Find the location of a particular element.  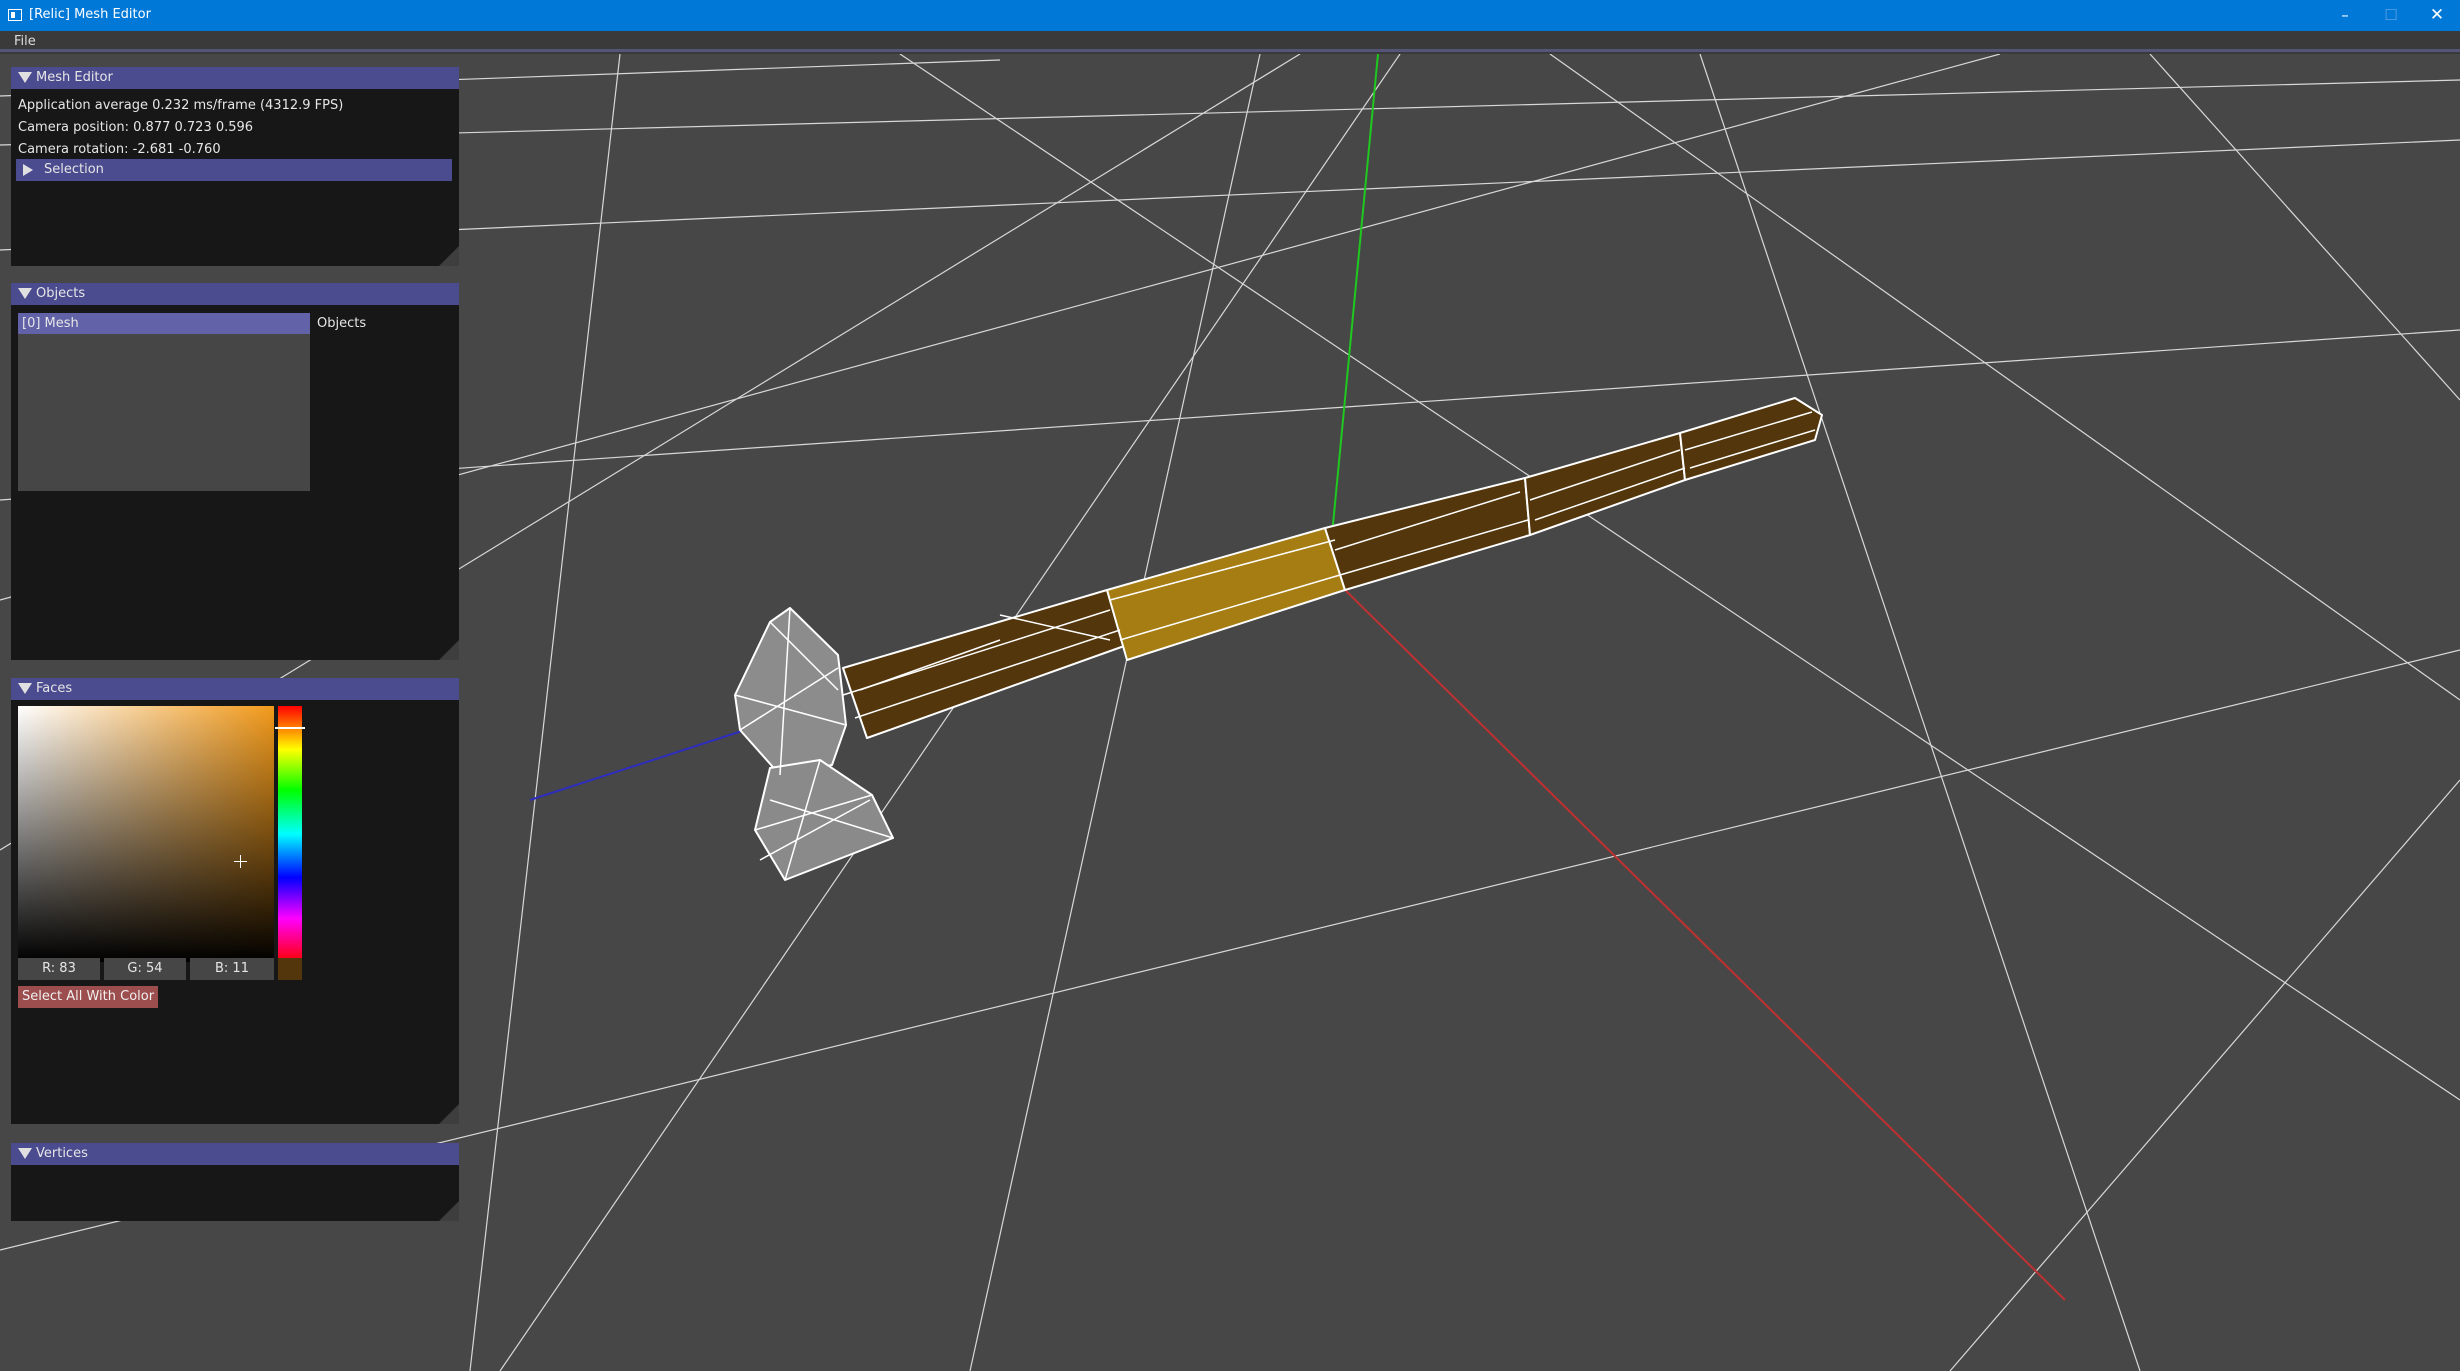

selection-label: Selection is located at coordinates (74, 169).